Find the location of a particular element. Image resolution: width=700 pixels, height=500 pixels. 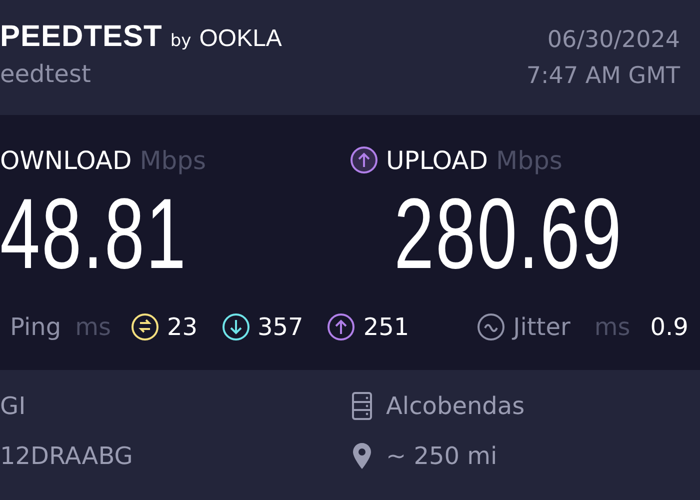

location-pin-icon is located at coordinates (362, 456).